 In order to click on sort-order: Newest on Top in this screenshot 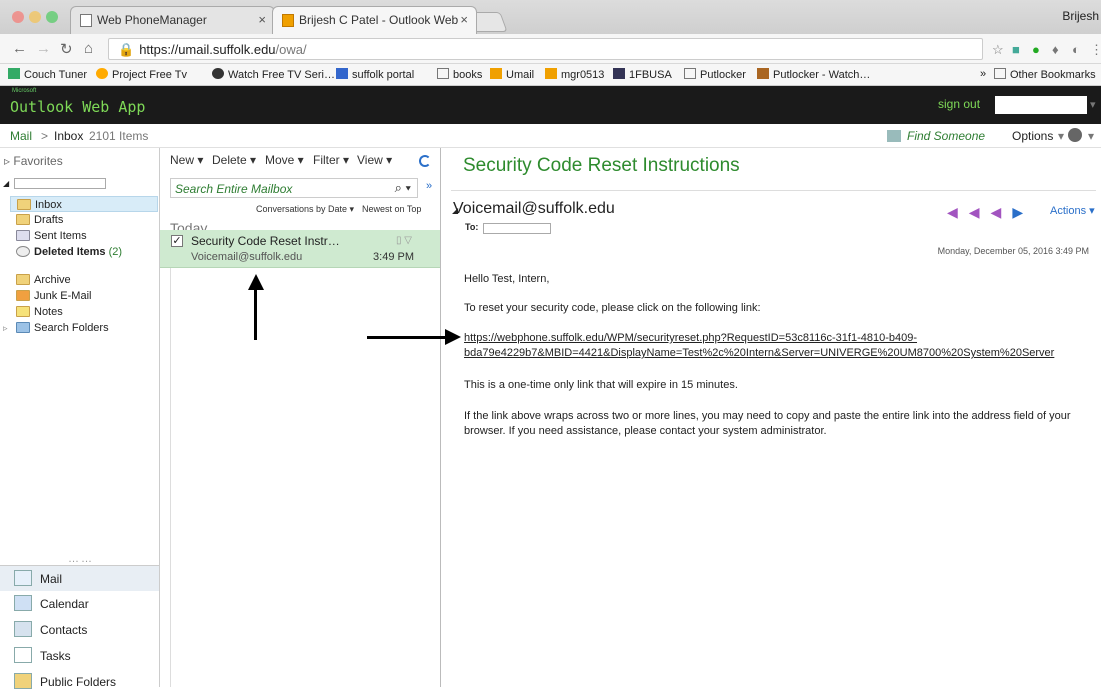, I will do `click(391, 209)`.